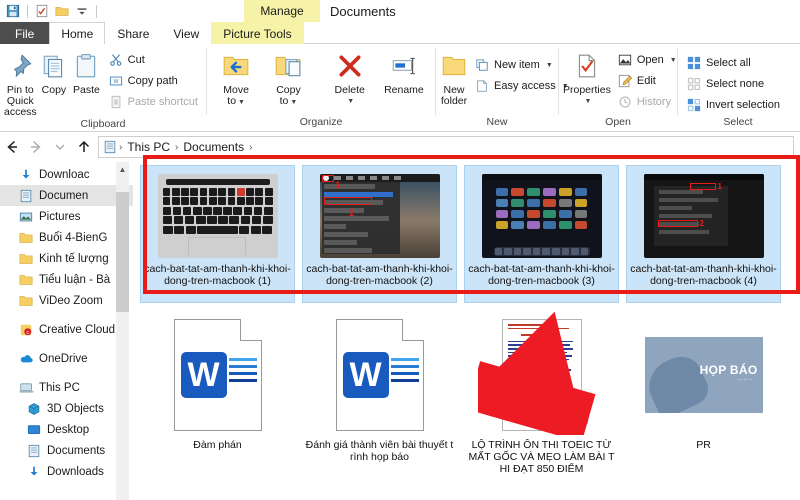 Image resolution: width=800 pixels, height=500 pixels. What do you see at coordinates (153, 60) in the screenshot?
I see `cut-button: Cut` at bounding box center [153, 60].